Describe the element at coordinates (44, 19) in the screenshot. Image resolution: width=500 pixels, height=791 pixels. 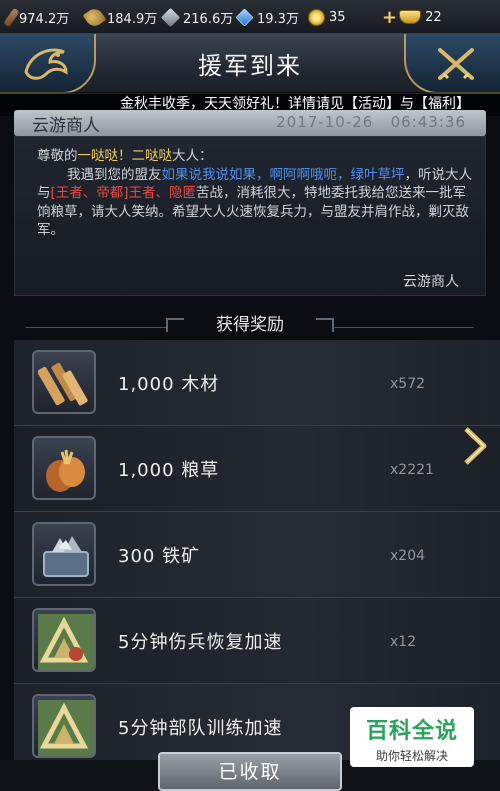
I see `resource-wood-value: 974.2万` at that location.